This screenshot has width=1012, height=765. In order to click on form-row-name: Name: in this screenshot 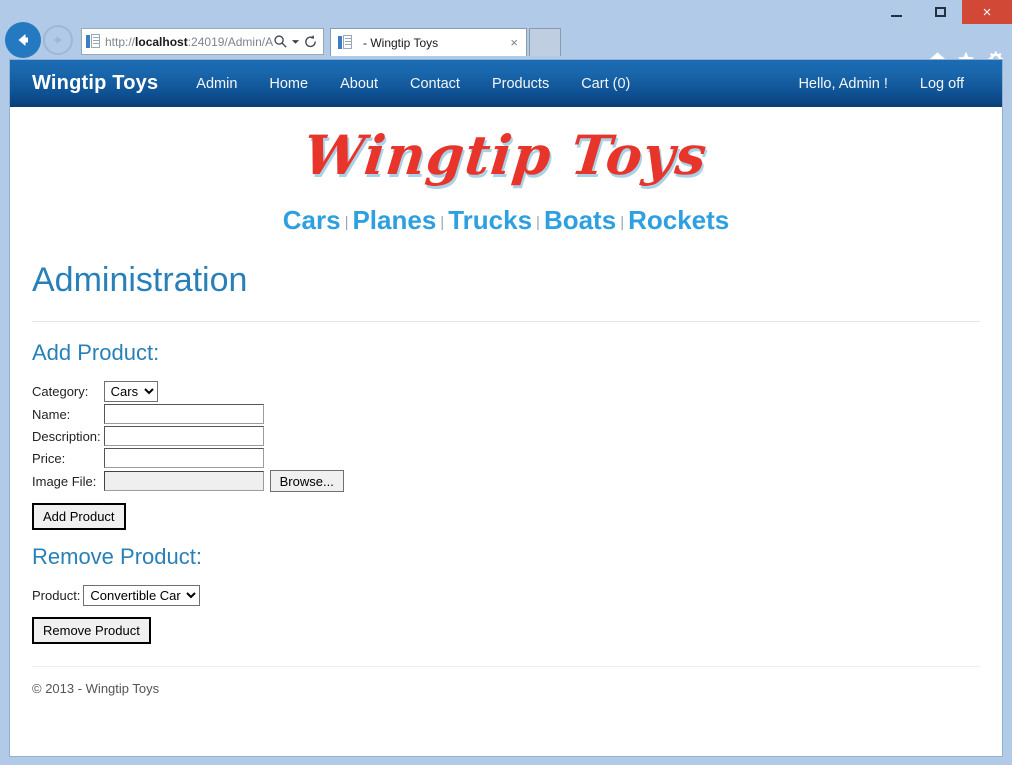, I will do `click(188, 414)`.